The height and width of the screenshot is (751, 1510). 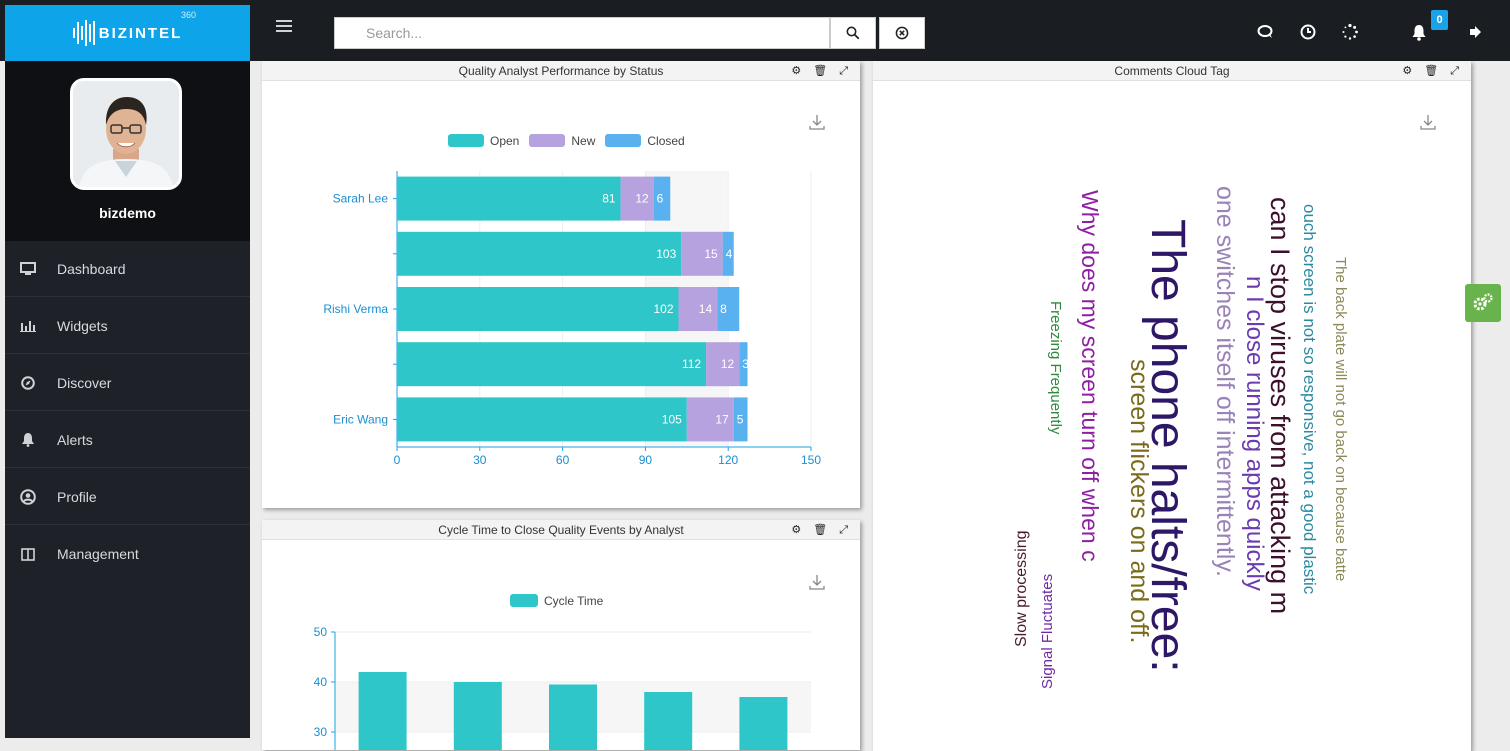 What do you see at coordinates (127, 440) in the screenshot?
I see `sidebar-item-alerts: Alerts` at bounding box center [127, 440].